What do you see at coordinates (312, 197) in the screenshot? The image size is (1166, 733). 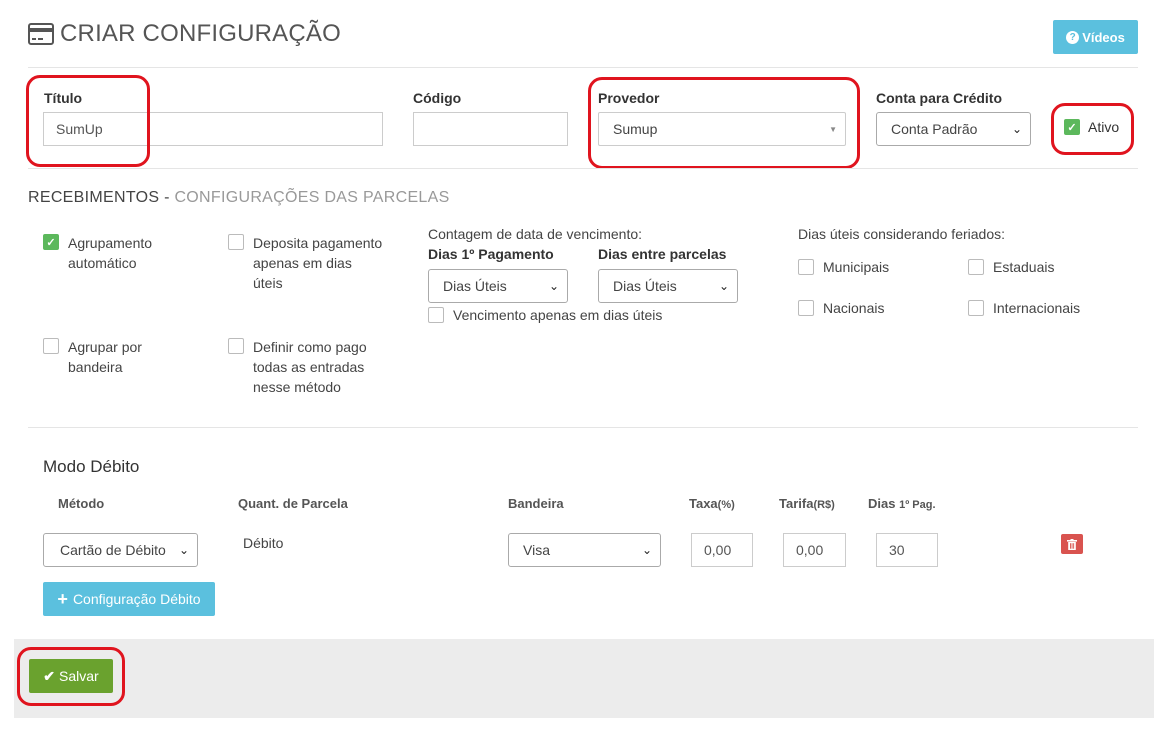 I see `recebimentos-subtitle: CONFIGURAÇÕES DAS PARCELAS` at bounding box center [312, 197].